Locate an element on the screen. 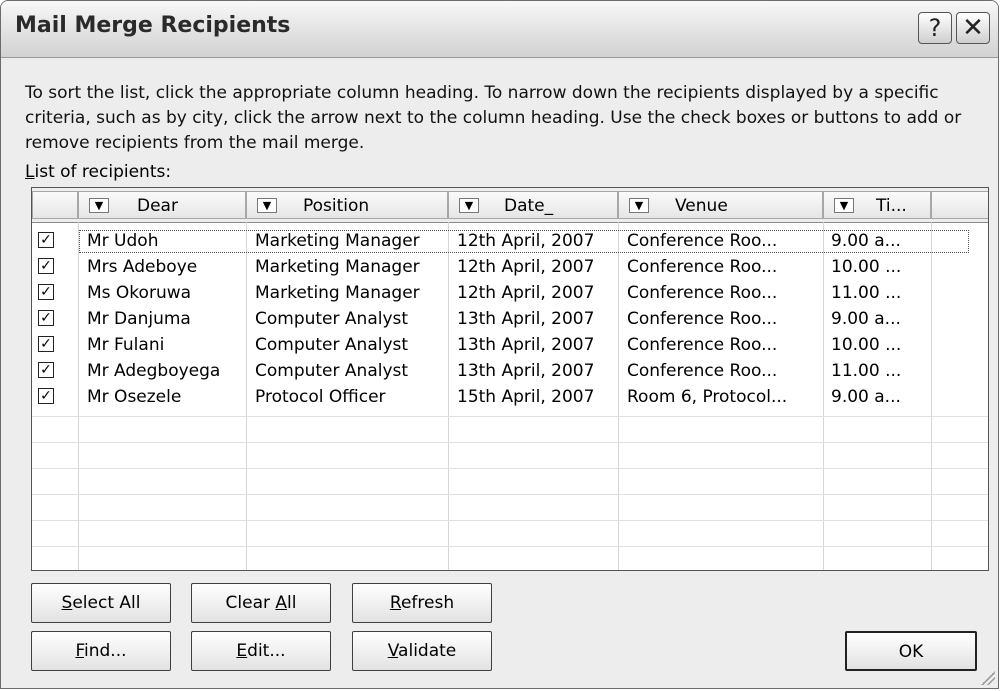 This screenshot has width=1001, height=691. button-label: efresh is located at coordinates (427, 603).